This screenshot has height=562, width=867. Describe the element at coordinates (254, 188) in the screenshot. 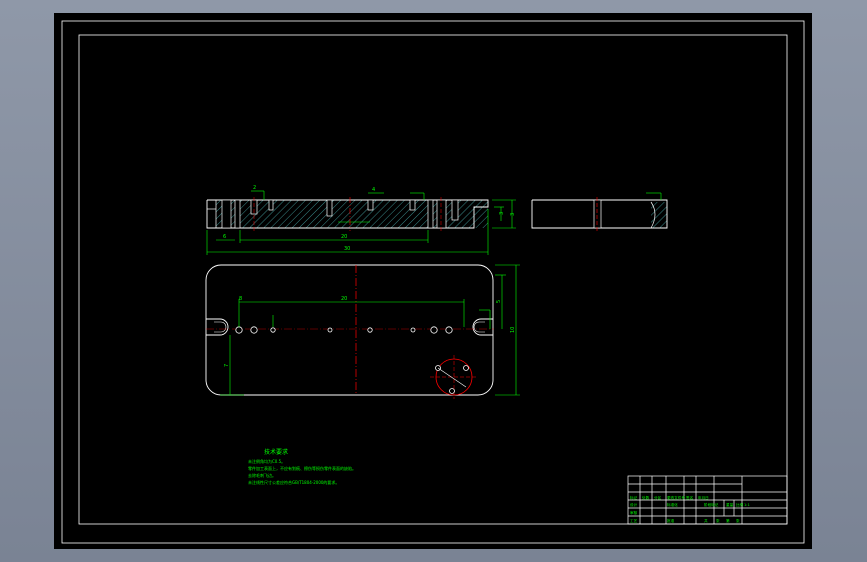

I see `dim-hole-top: 2` at that location.